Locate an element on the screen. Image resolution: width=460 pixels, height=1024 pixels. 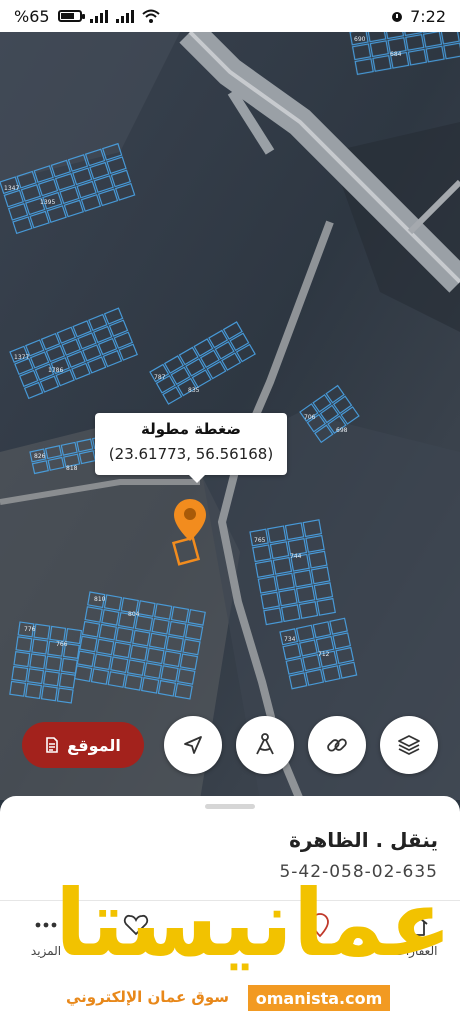
parcel-number: 776 is located at coordinates (30, 629).